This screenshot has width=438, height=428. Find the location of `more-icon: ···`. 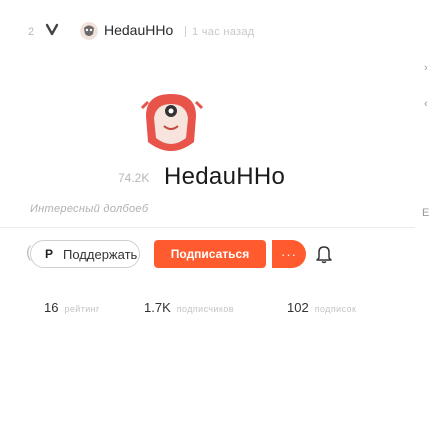

more-icon: ··· is located at coordinates (289, 254).